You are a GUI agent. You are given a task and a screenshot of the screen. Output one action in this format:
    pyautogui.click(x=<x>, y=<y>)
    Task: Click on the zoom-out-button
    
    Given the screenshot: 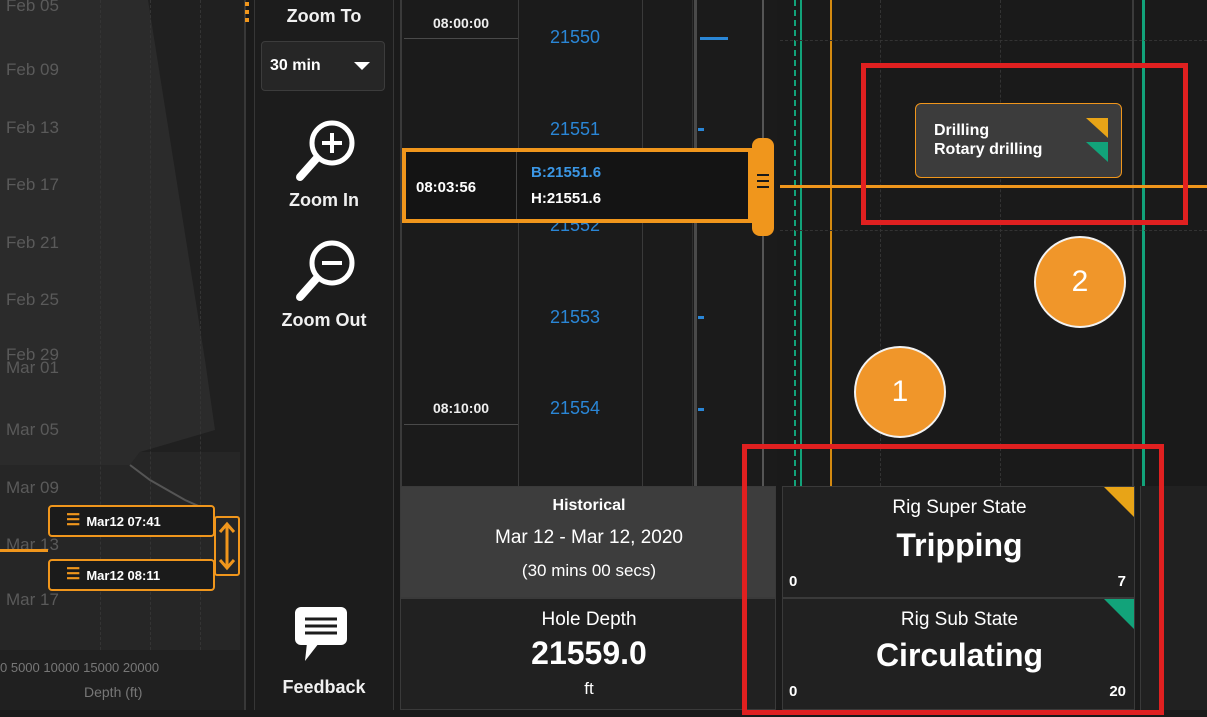 What is the action you would take?
    pyautogui.click(x=325, y=273)
    